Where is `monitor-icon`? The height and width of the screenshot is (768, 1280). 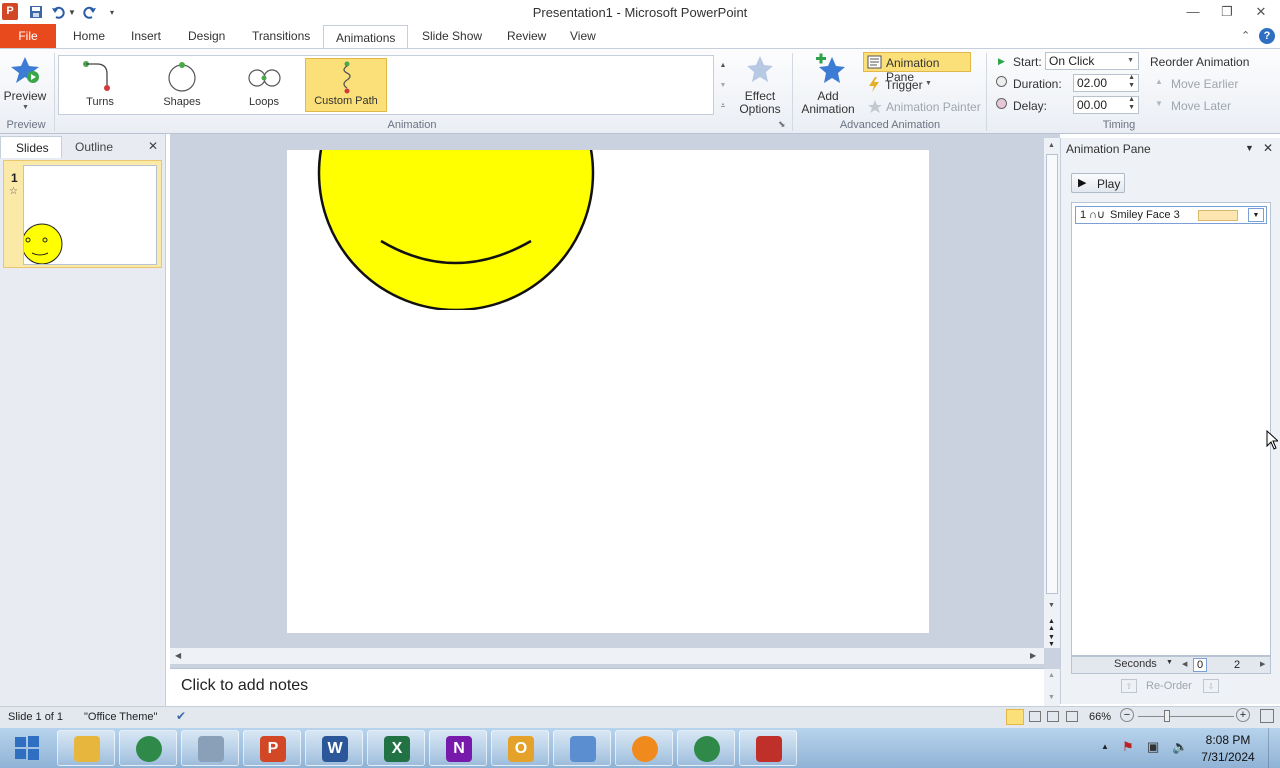 monitor-icon is located at coordinates (583, 749).